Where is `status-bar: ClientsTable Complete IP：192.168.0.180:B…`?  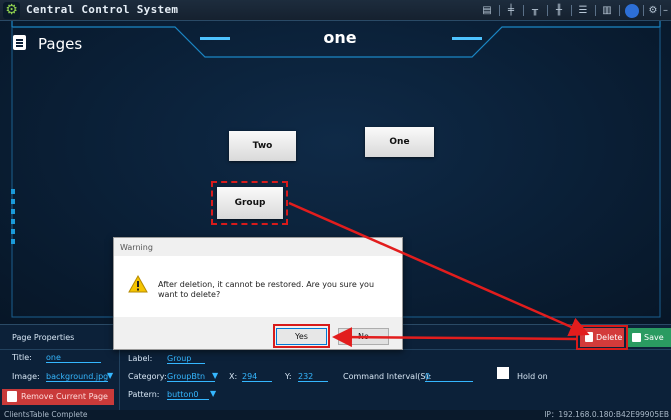
status-bar: ClientsTable Complete IP：192.168.0.180:B… is located at coordinates (335, 415).